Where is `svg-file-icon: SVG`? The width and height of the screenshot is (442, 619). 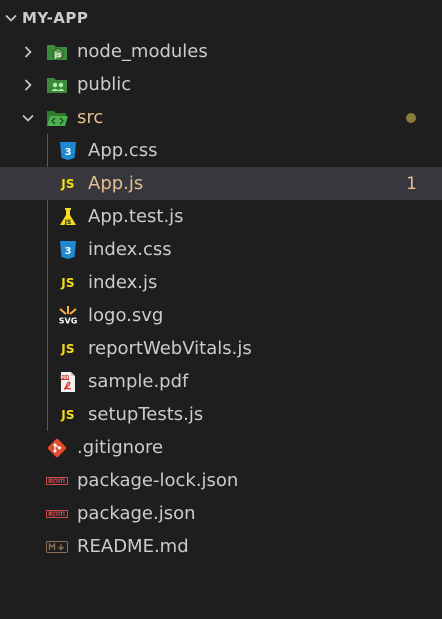 svg-file-icon: SVG is located at coordinates (68, 316).